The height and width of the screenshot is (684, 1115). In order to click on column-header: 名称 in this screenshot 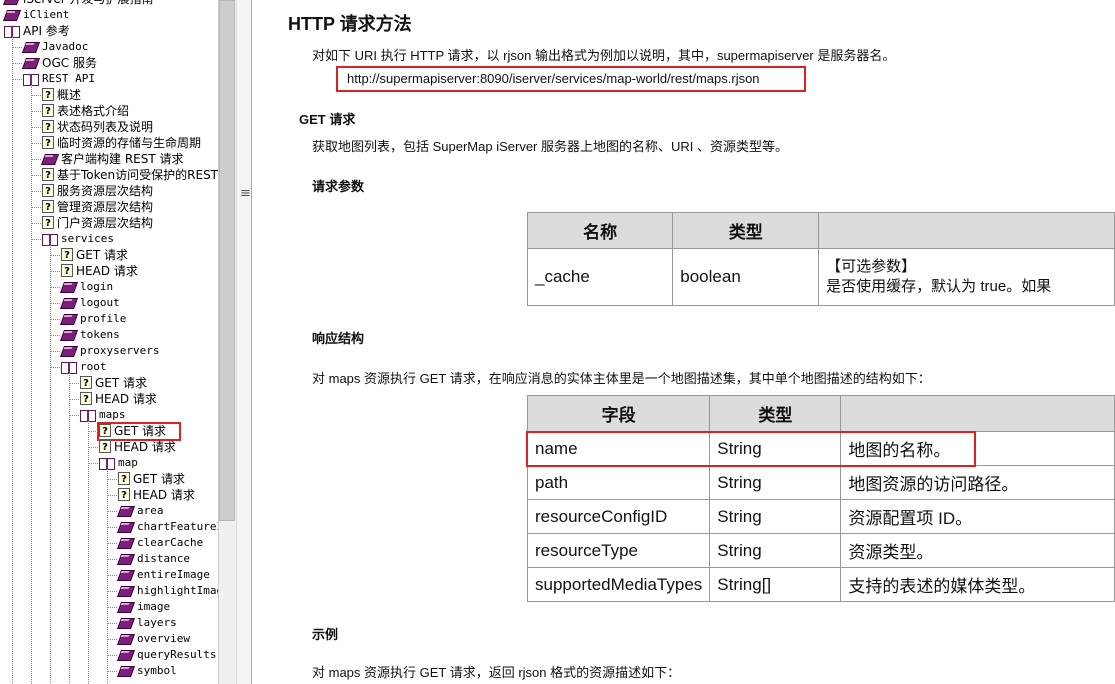, I will do `click(600, 230)`.